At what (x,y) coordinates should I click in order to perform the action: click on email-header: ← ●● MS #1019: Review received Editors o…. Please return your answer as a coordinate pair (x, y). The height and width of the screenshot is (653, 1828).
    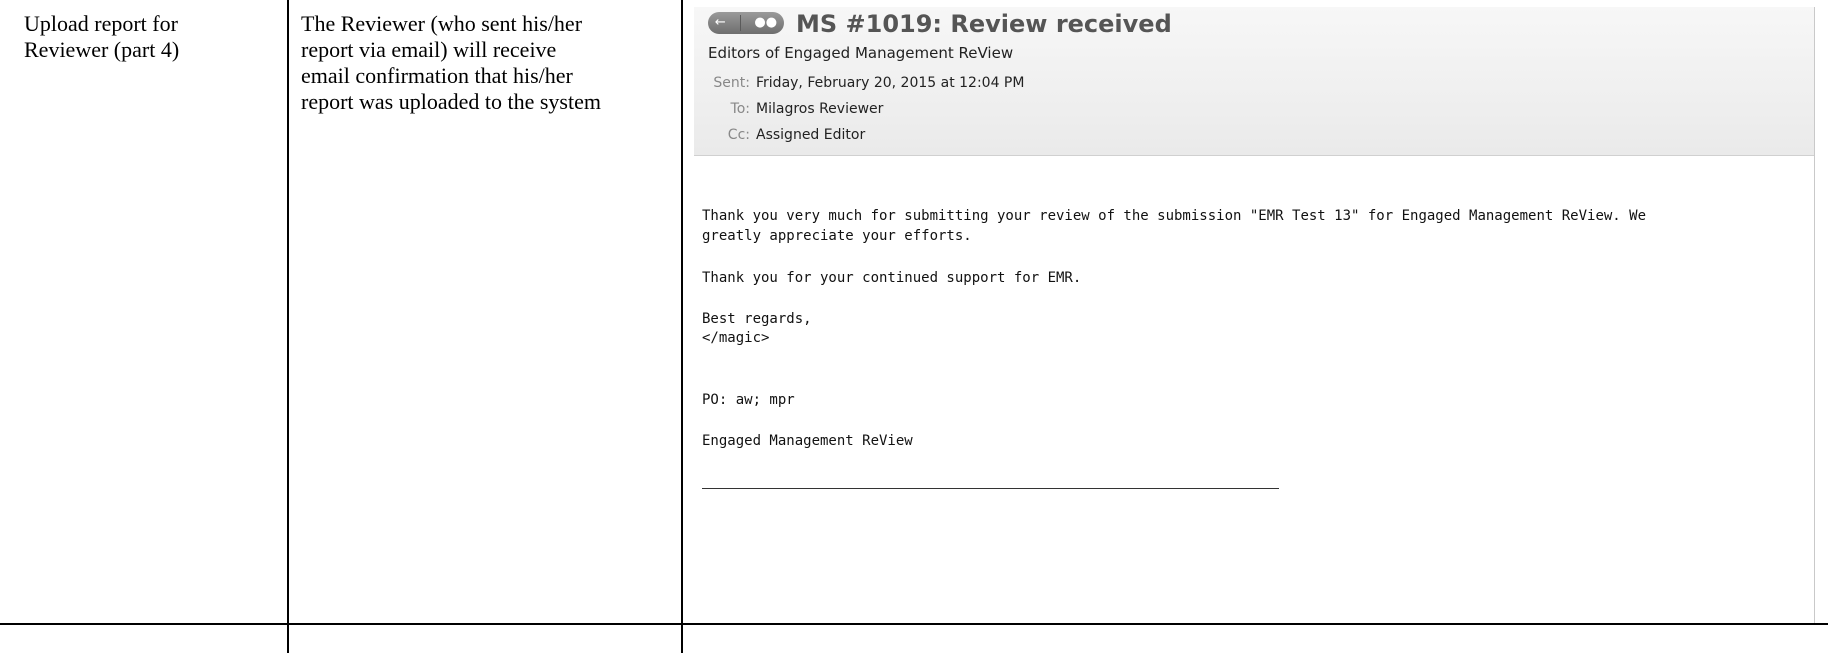
    Looking at the image, I should click on (1254, 81).